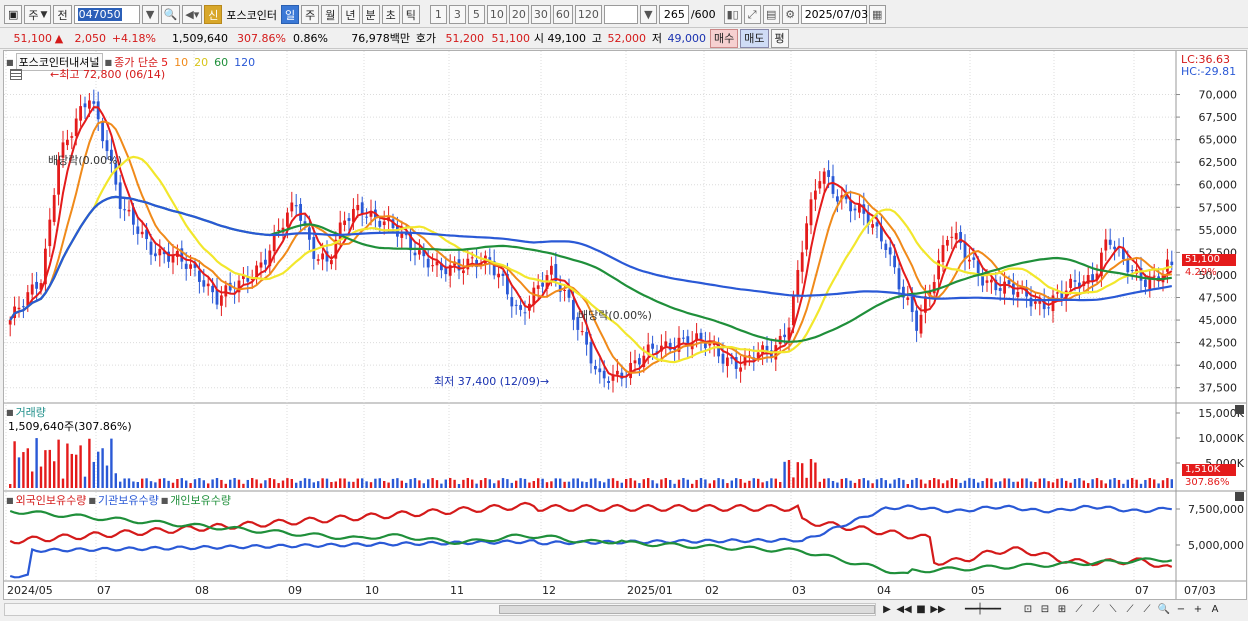  What do you see at coordinates (192, 14) in the screenshot?
I see `speaker-icon: ◀▾` at bounding box center [192, 14].